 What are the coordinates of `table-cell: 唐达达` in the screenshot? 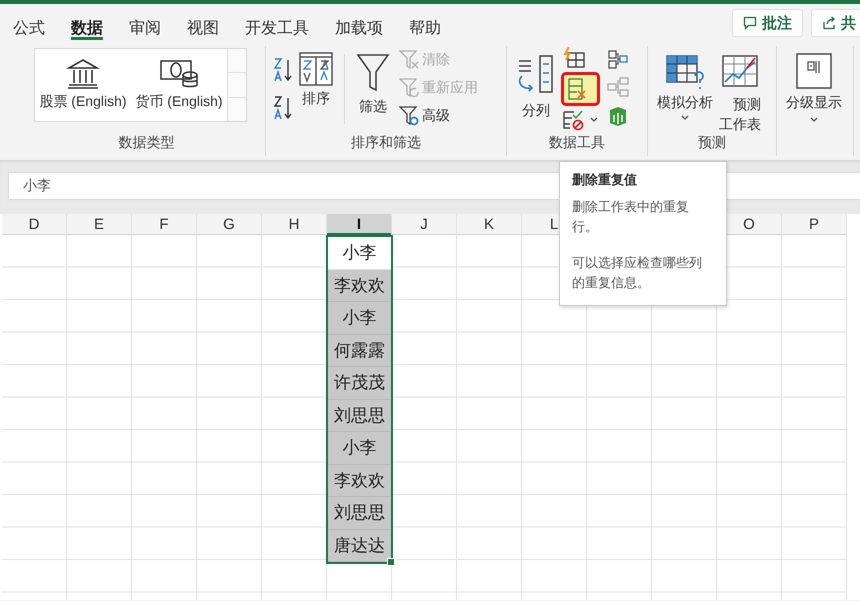 It's located at (359, 546).